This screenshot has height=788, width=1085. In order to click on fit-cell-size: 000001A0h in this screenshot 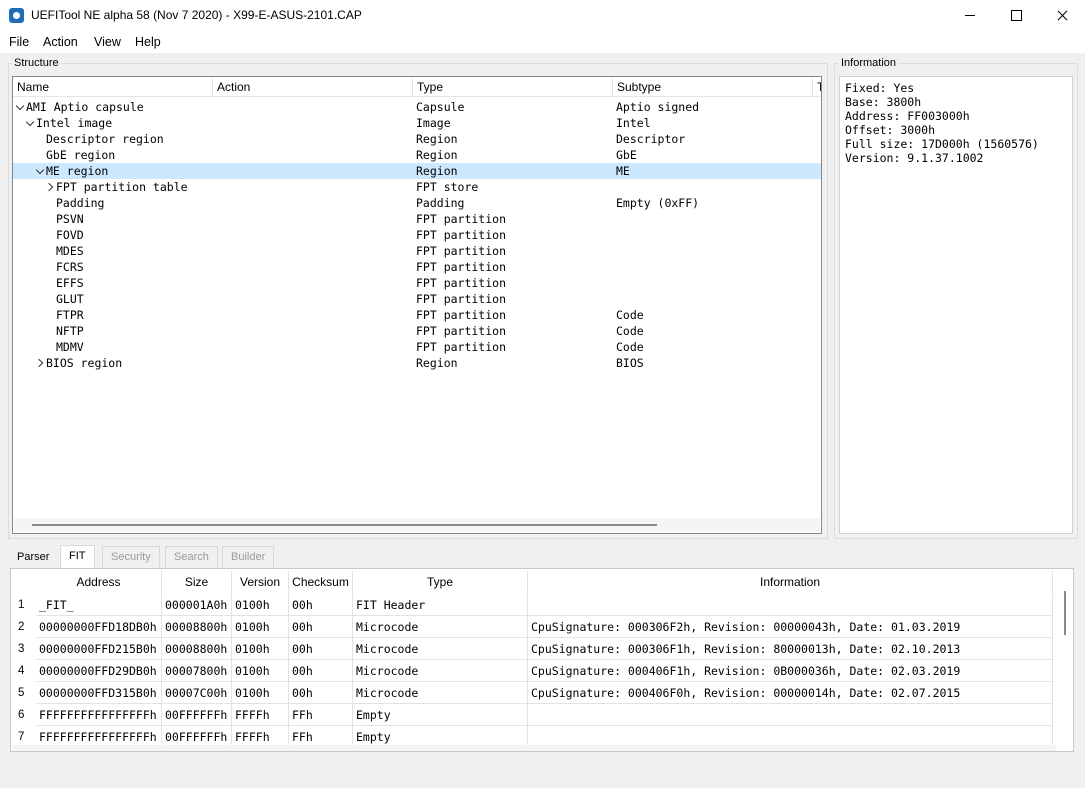, I will do `click(197, 605)`.